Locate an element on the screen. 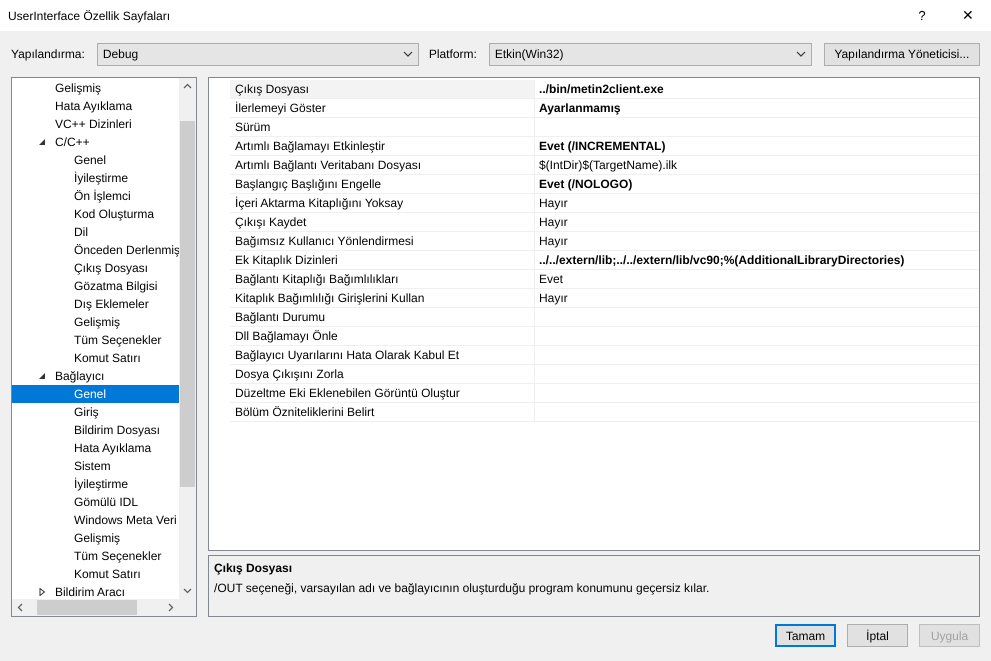 The height and width of the screenshot is (661, 991). description-text: /OUT seçeneği, varsayılan adı ve bağlayıcının oluşturduğu program konumunu geçersiz kılar. is located at coordinates (462, 589).